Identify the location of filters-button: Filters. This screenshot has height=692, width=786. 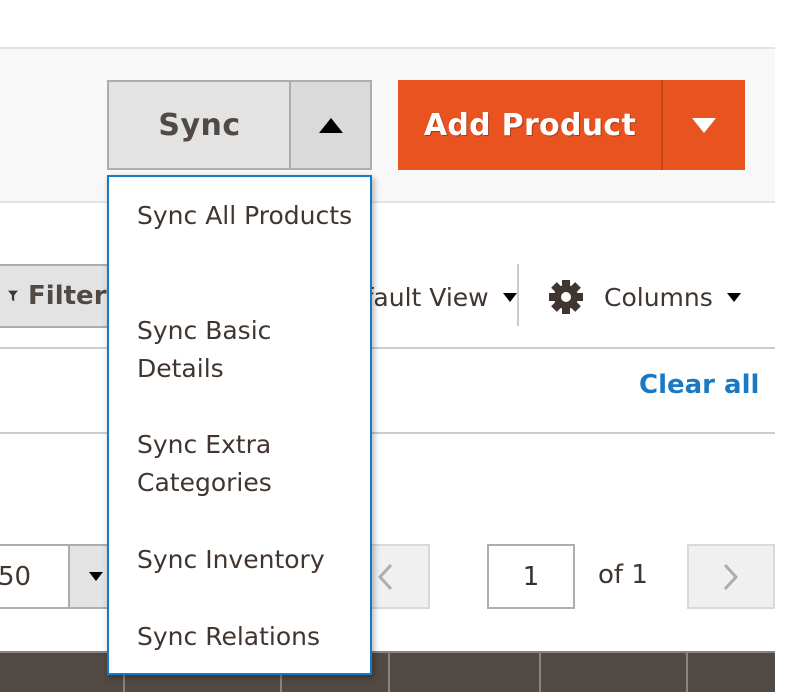
(62, 296).